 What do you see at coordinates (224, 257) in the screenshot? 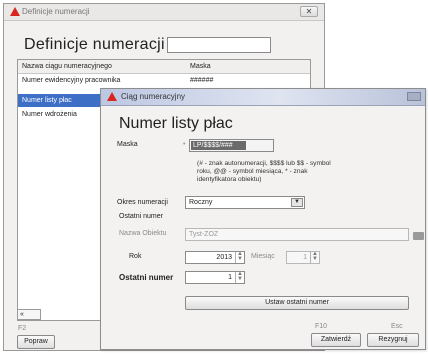
I see `year-value: 2013` at bounding box center [224, 257].